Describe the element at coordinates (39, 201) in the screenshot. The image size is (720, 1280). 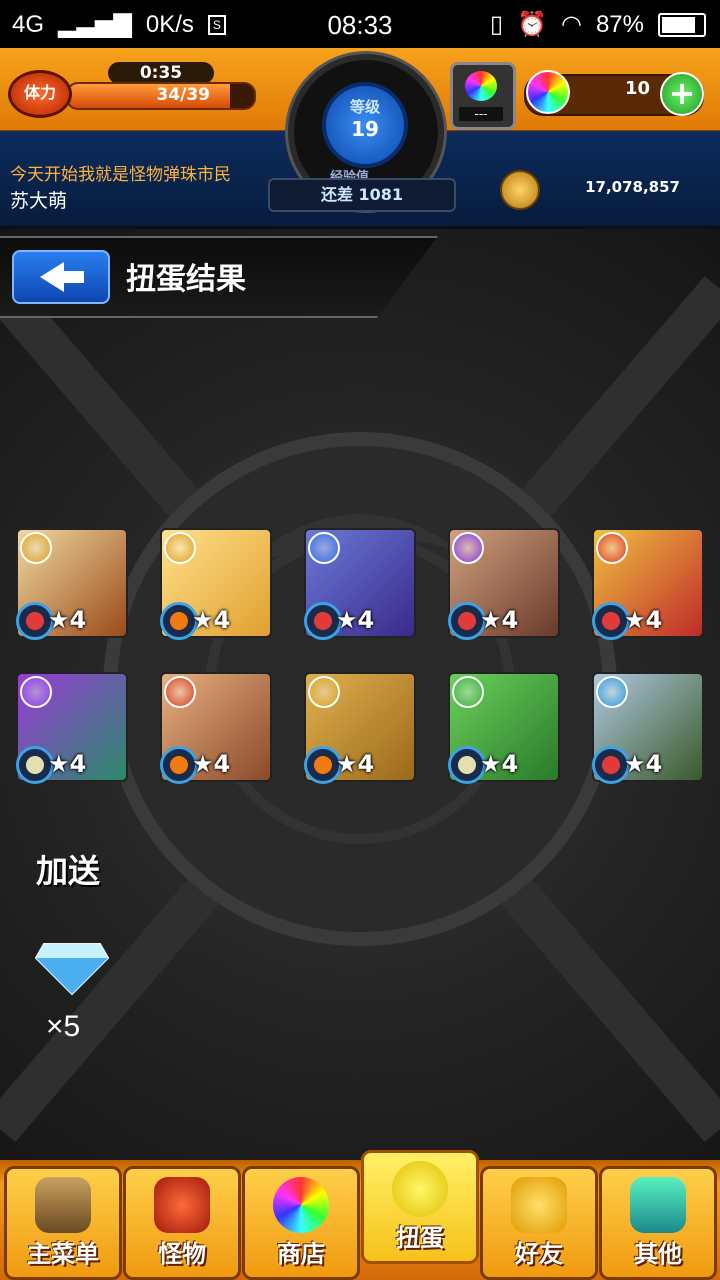
I see `player-name: 苏大萌` at that location.